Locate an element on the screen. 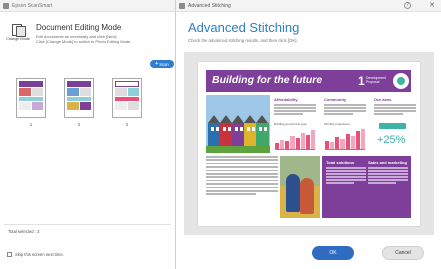 The image size is (441, 269). doc-banner-label: Development Proposal is located at coordinates (378, 80).